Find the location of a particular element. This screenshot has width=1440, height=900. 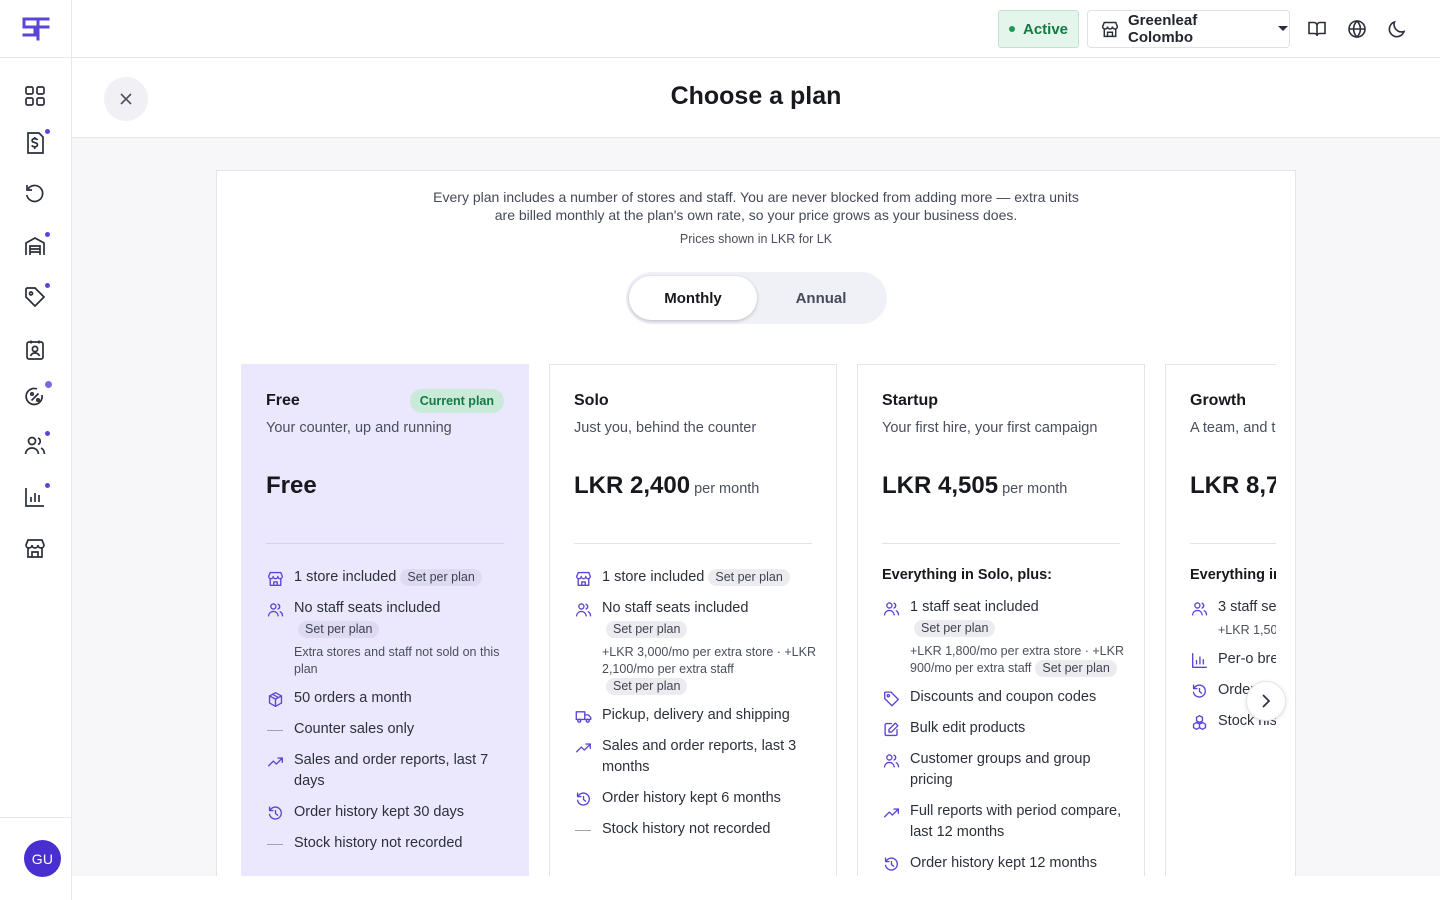

plan-price: LKR 2,400 per month is located at coordinates (666, 486).